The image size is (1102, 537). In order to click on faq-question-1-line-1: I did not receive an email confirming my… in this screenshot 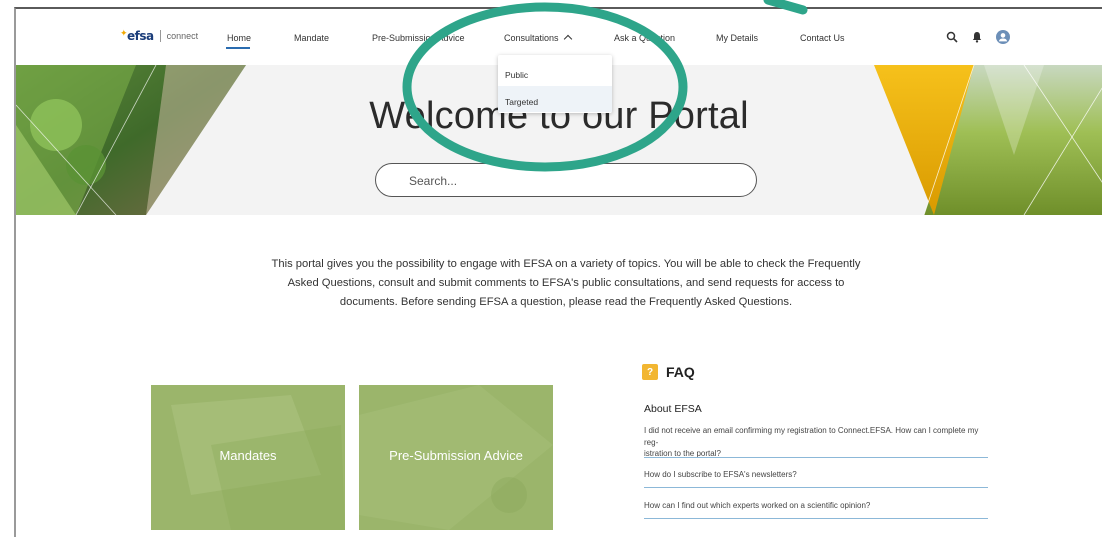, I will do `click(811, 436)`.